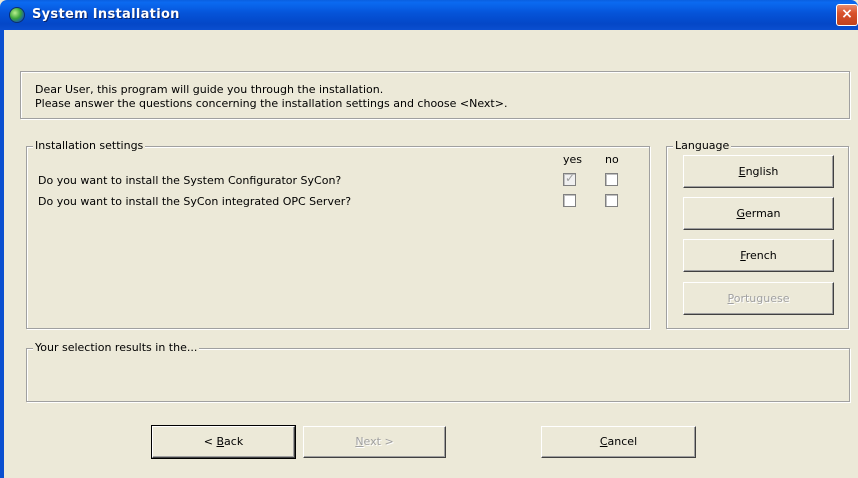 The height and width of the screenshot is (478, 858). I want to click on german-mnemonic: G, so click(740, 213).